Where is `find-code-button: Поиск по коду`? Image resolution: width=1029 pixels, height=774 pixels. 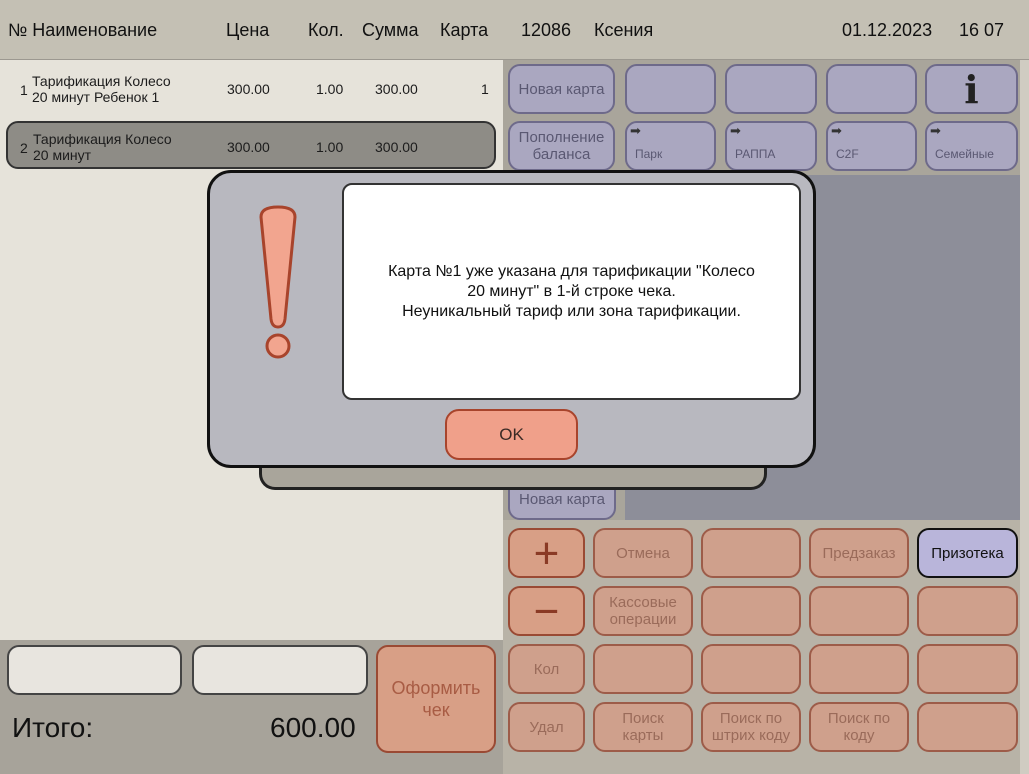
find-code-button: Поиск по коду is located at coordinates (859, 727).